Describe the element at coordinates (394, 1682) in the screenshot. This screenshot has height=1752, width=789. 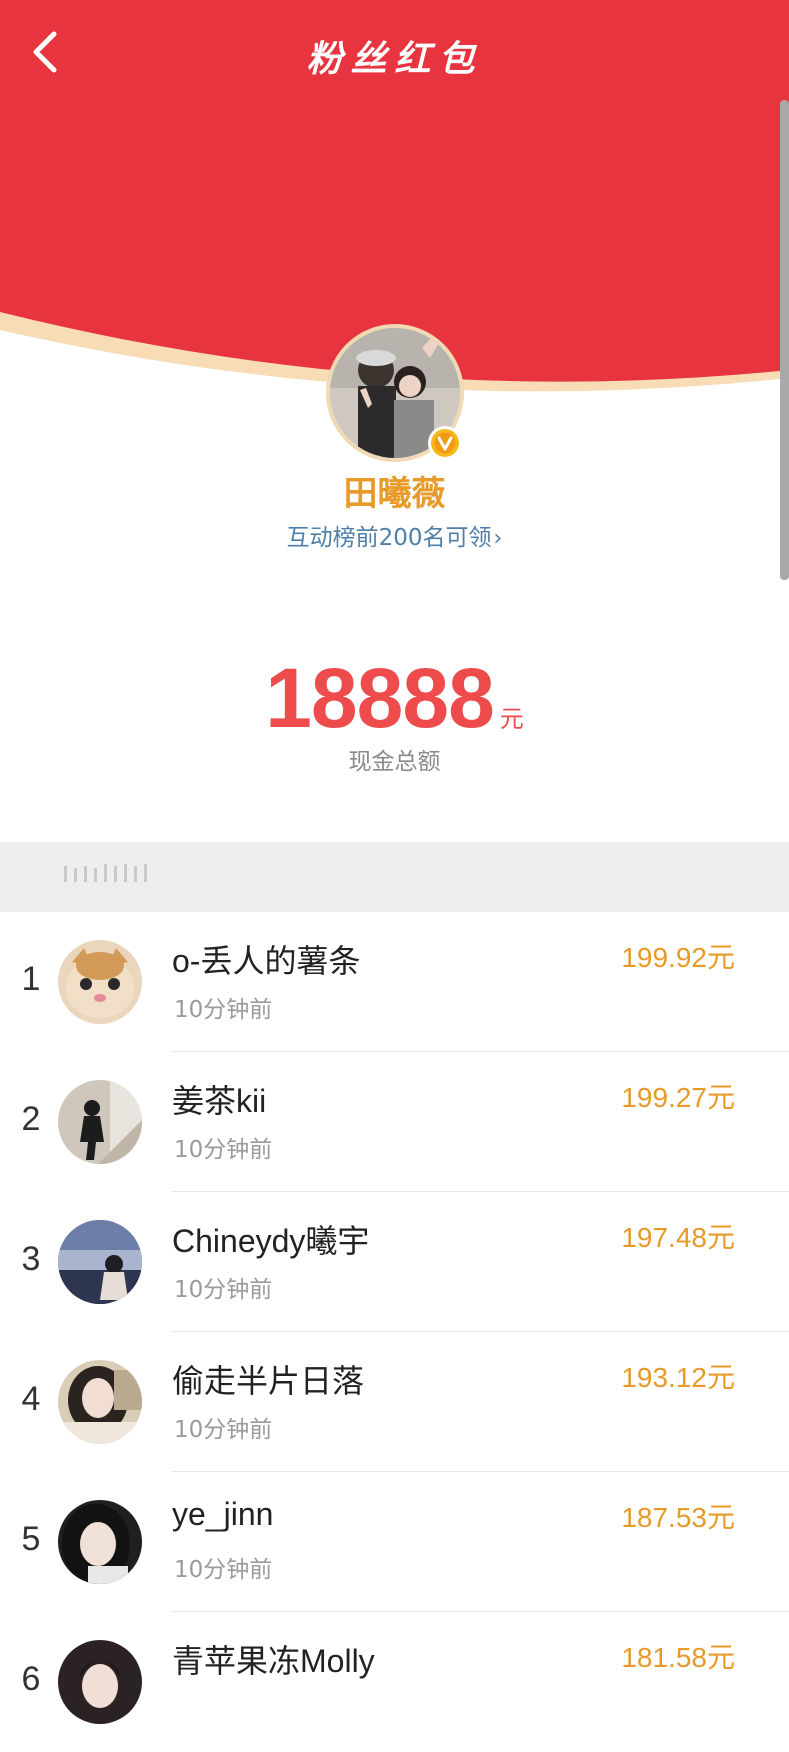
I see `list-item: 6 青苹果冻Molly 181.58元` at that location.